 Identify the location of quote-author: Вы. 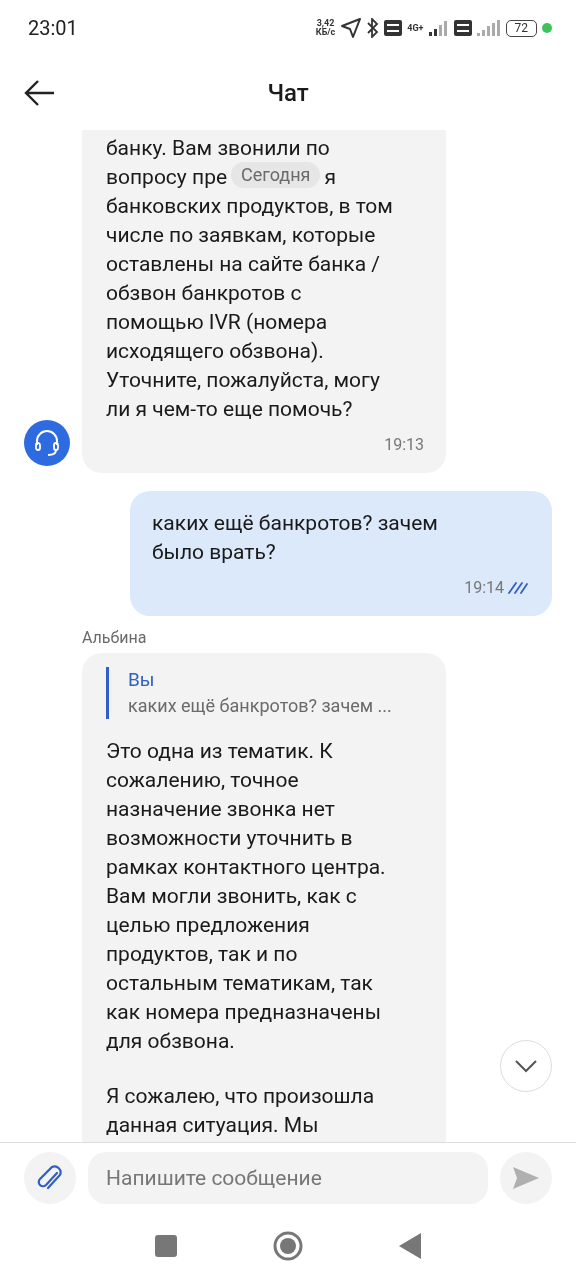
(142, 680).